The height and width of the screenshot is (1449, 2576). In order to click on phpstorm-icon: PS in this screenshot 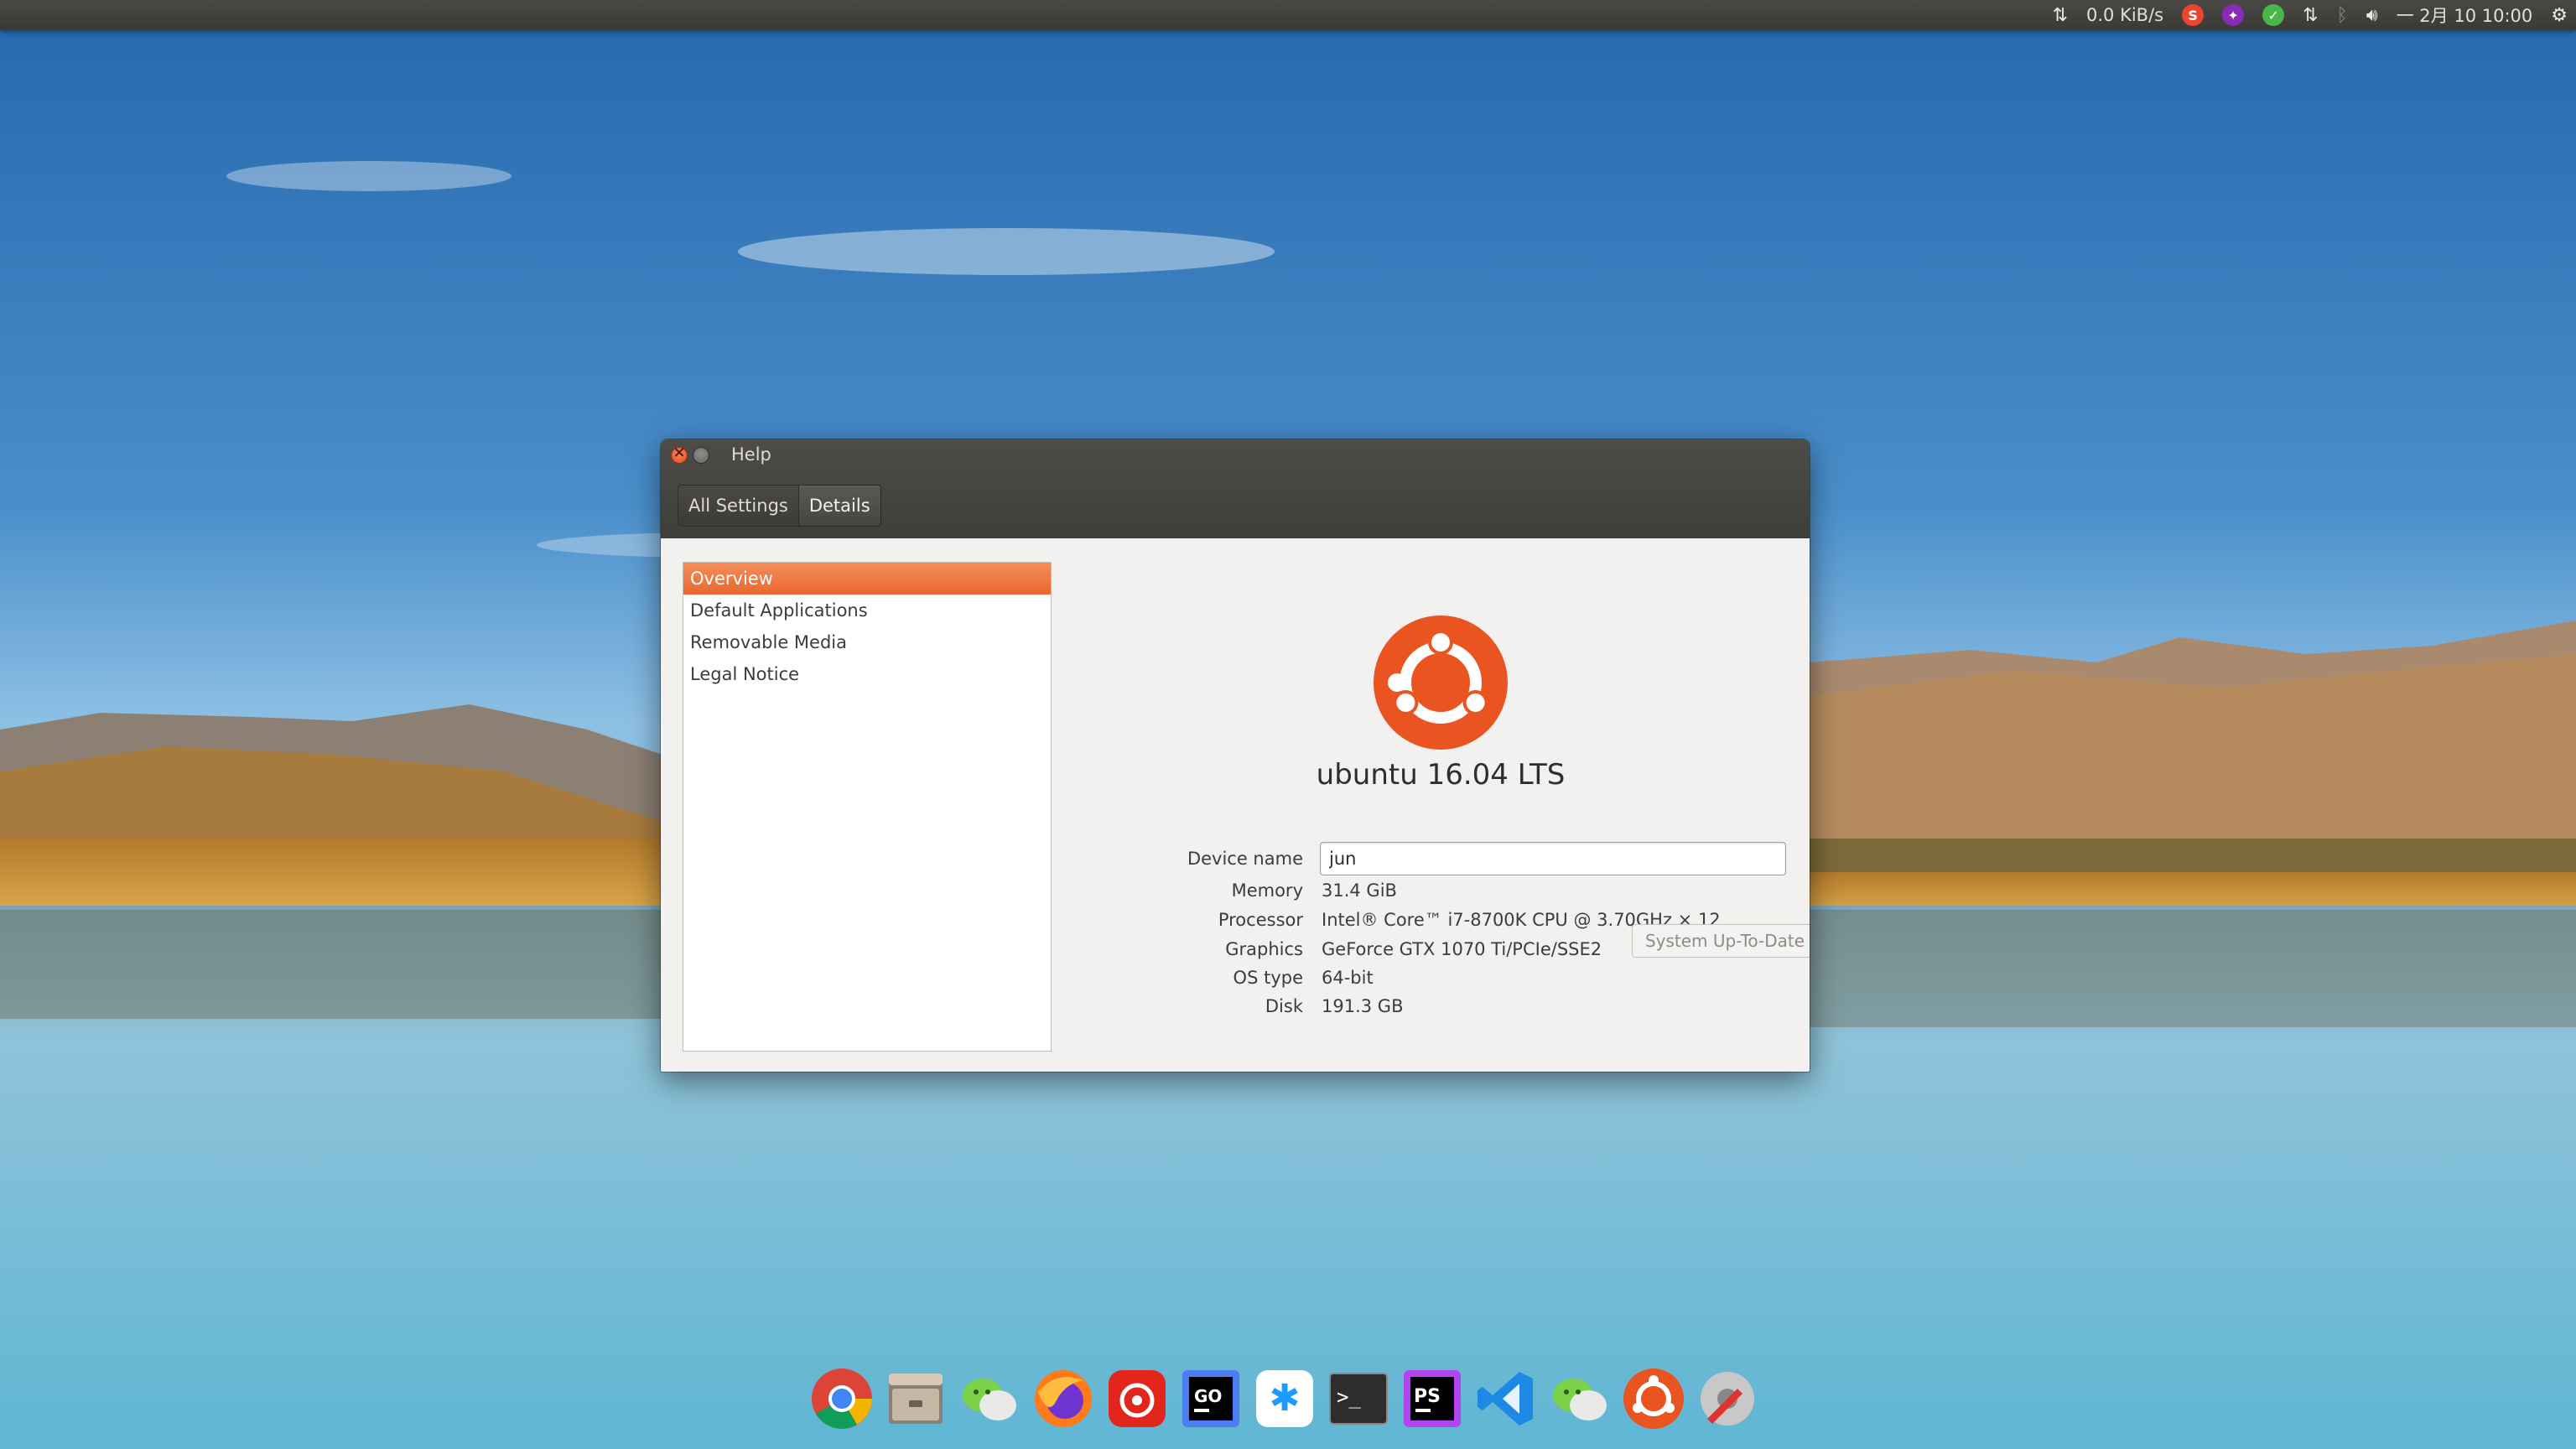, I will do `click(1432, 1398)`.